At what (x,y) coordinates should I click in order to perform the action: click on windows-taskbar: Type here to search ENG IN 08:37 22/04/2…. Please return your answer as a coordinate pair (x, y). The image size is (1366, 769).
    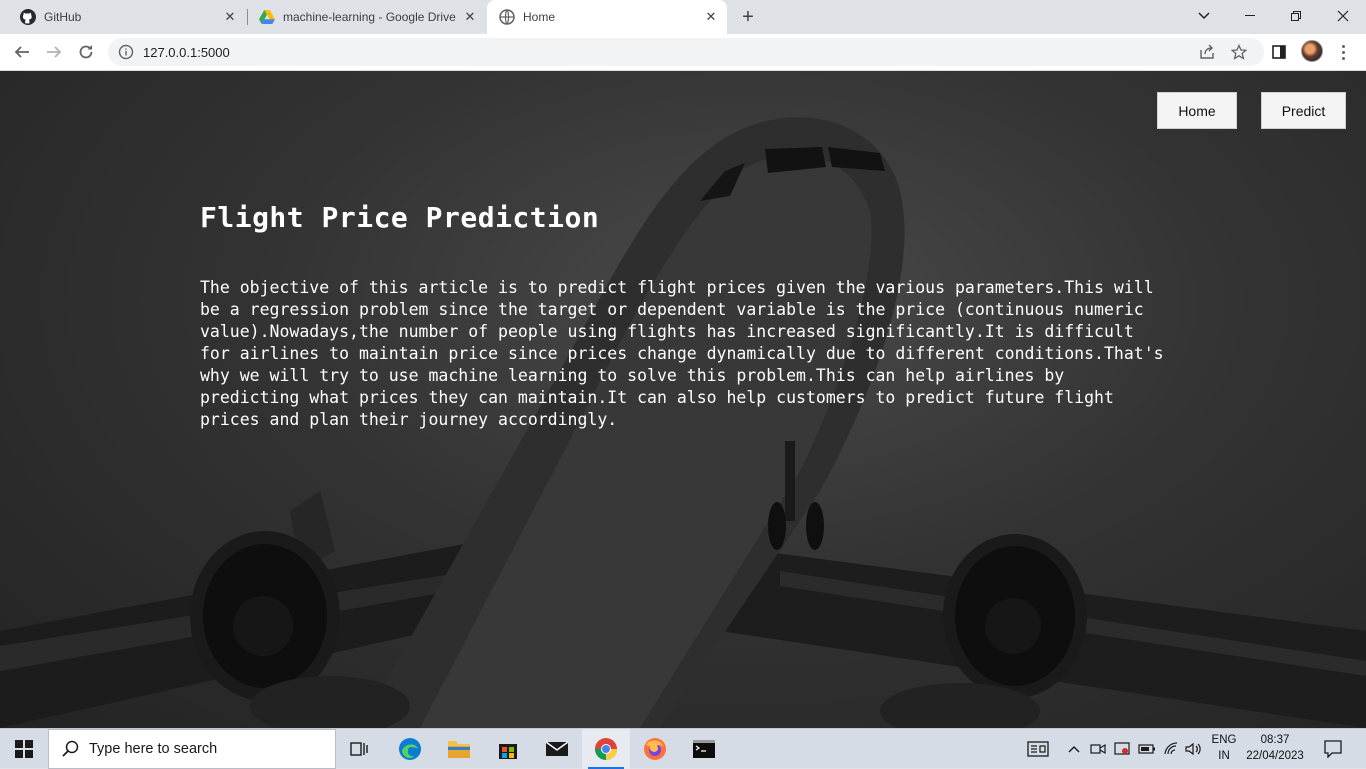
    Looking at the image, I should click on (683, 748).